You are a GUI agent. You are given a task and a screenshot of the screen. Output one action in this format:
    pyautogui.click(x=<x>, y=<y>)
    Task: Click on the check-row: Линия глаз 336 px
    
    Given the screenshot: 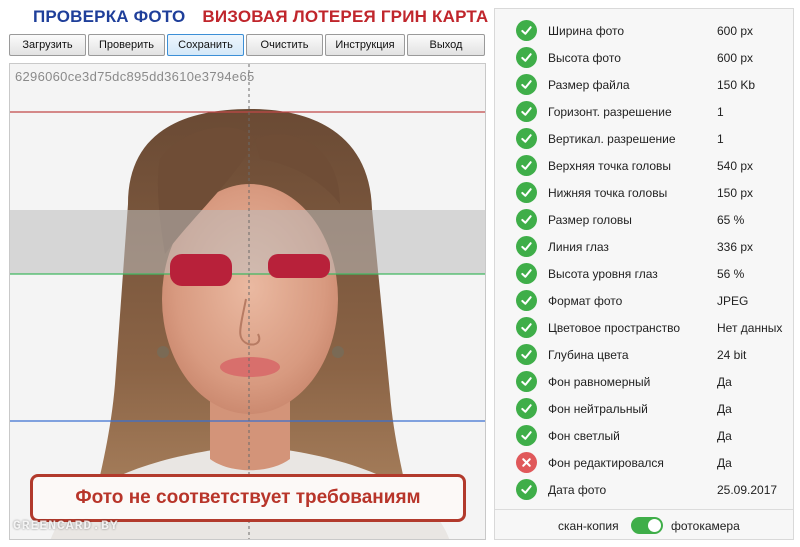 What is the action you would take?
    pyautogui.click(x=644, y=246)
    